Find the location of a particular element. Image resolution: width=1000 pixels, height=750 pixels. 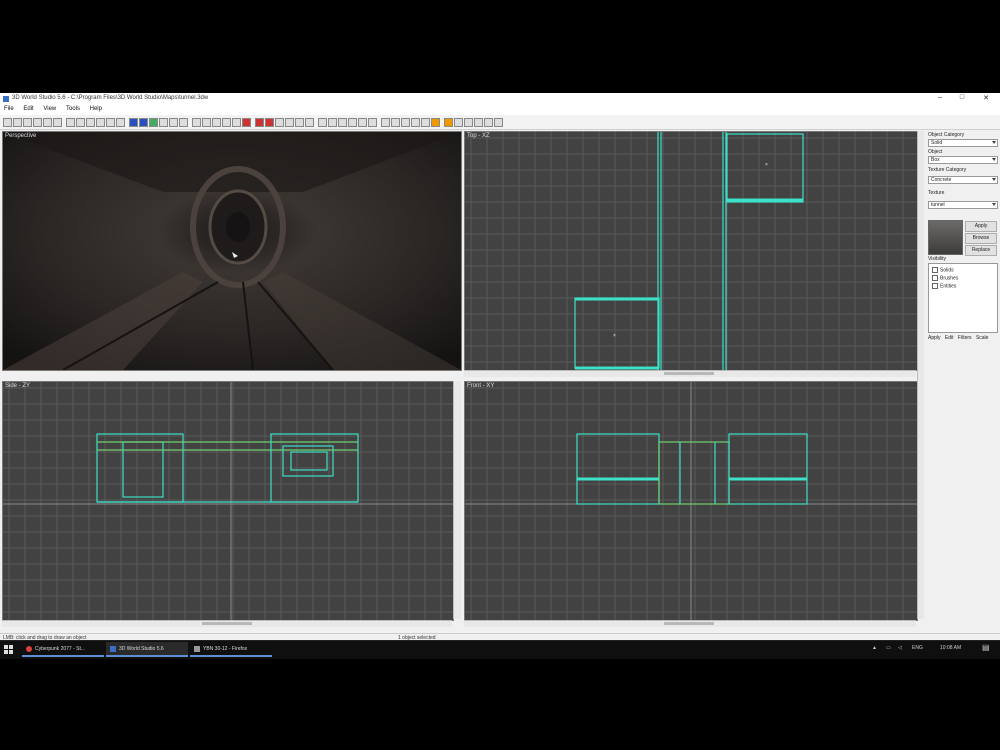

object-category-value: Solid is located at coordinates (937, 143).